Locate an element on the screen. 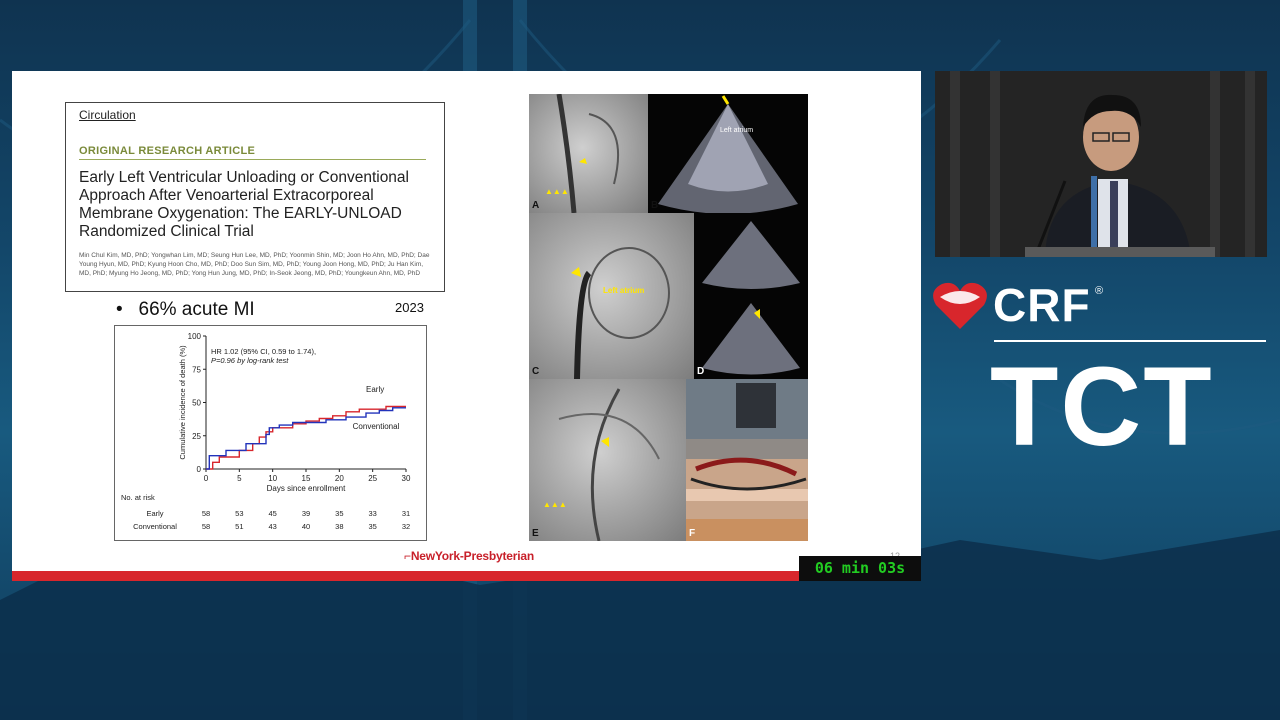  figure-panel-d: D is located at coordinates (751, 296).